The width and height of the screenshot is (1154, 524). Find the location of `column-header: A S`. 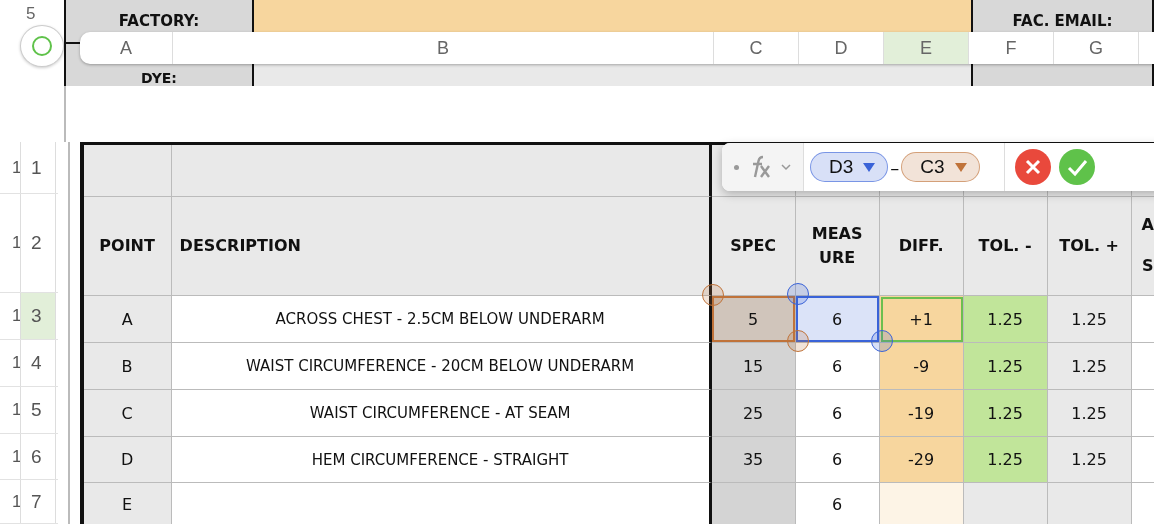

column-header: A S is located at coordinates (1142, 246).